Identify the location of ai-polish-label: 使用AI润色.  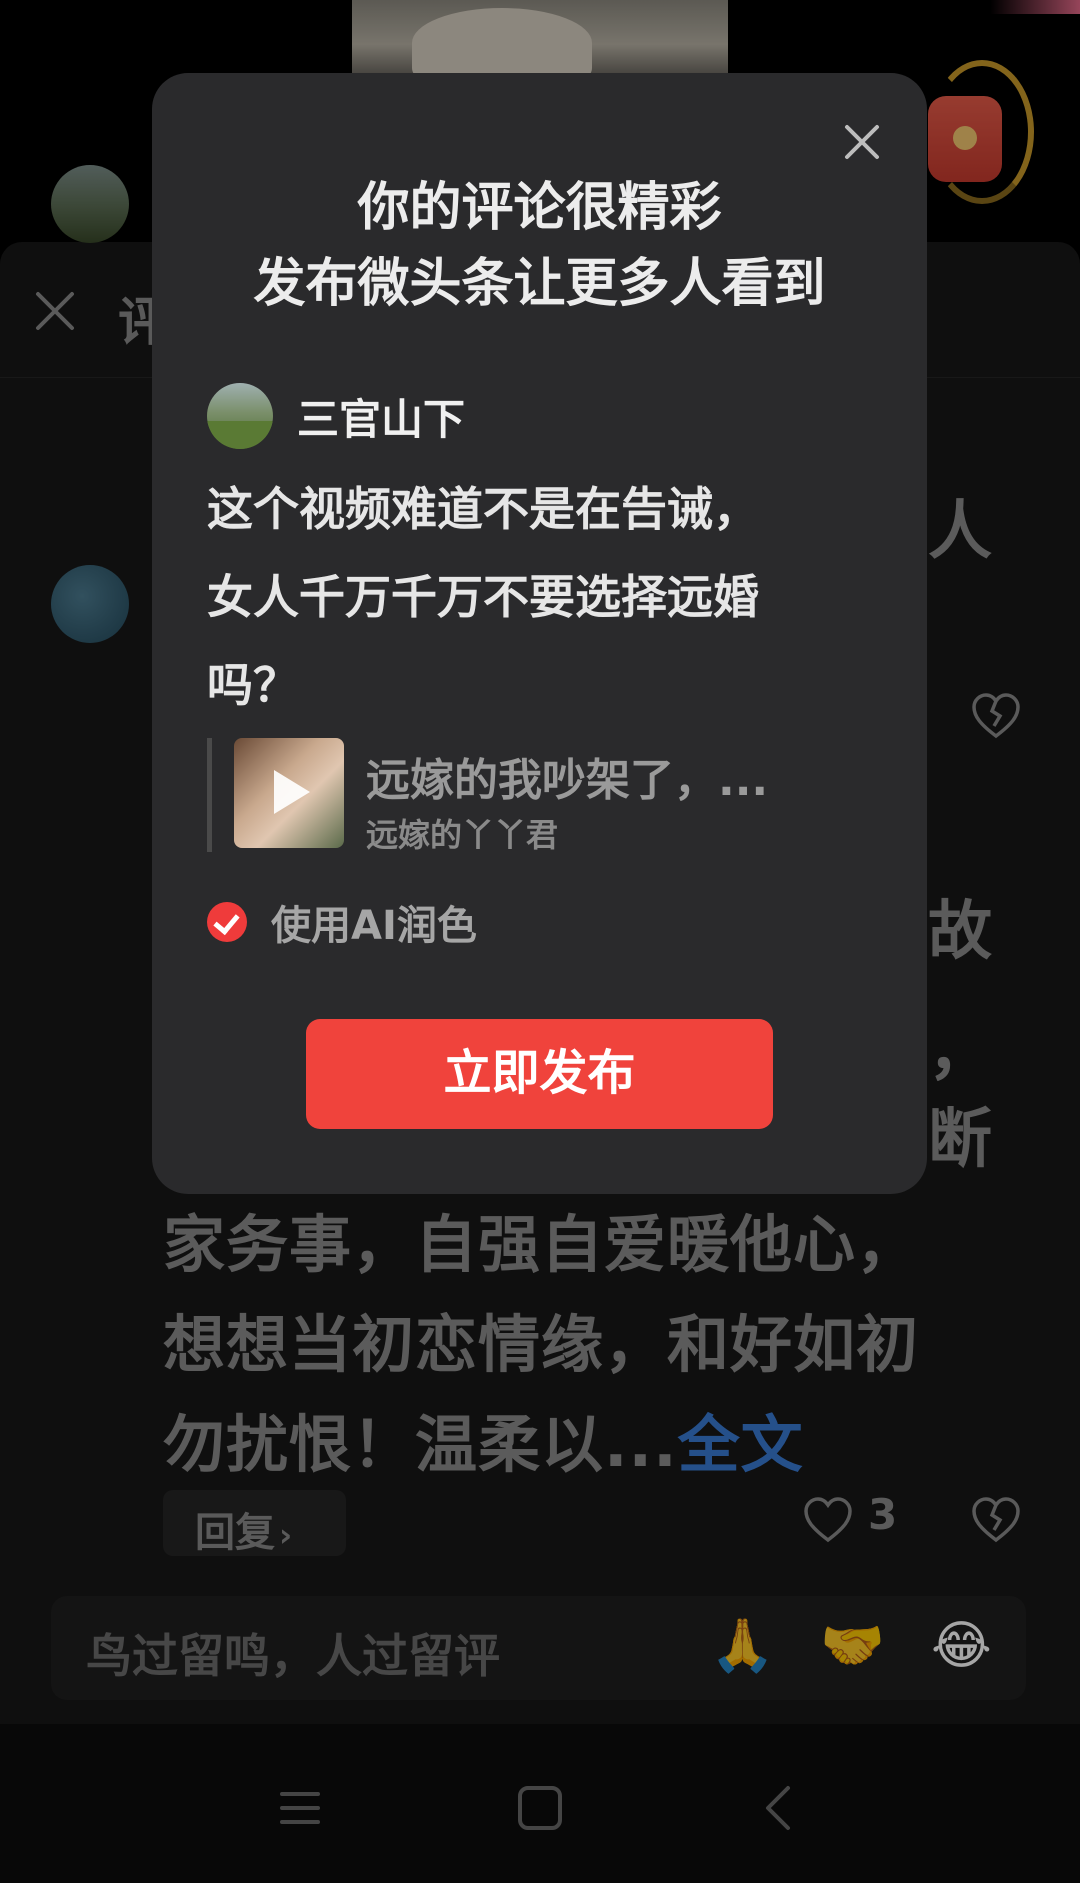
(374, 926).